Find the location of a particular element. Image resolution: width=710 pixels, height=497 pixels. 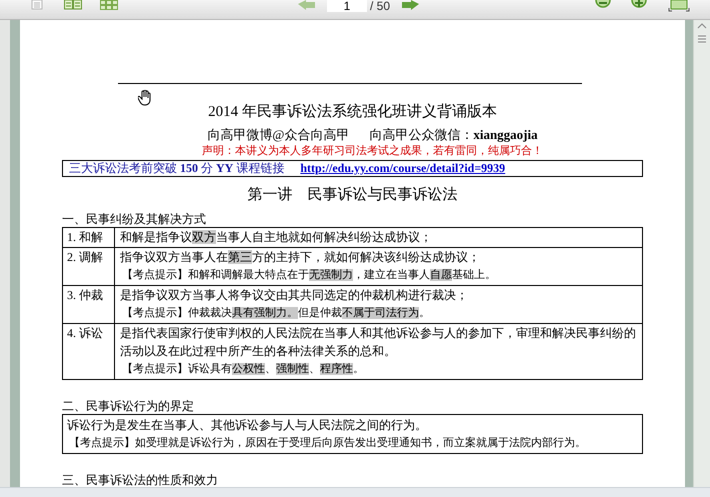

page-number-field: 1 is located at coordinates (347, 6).